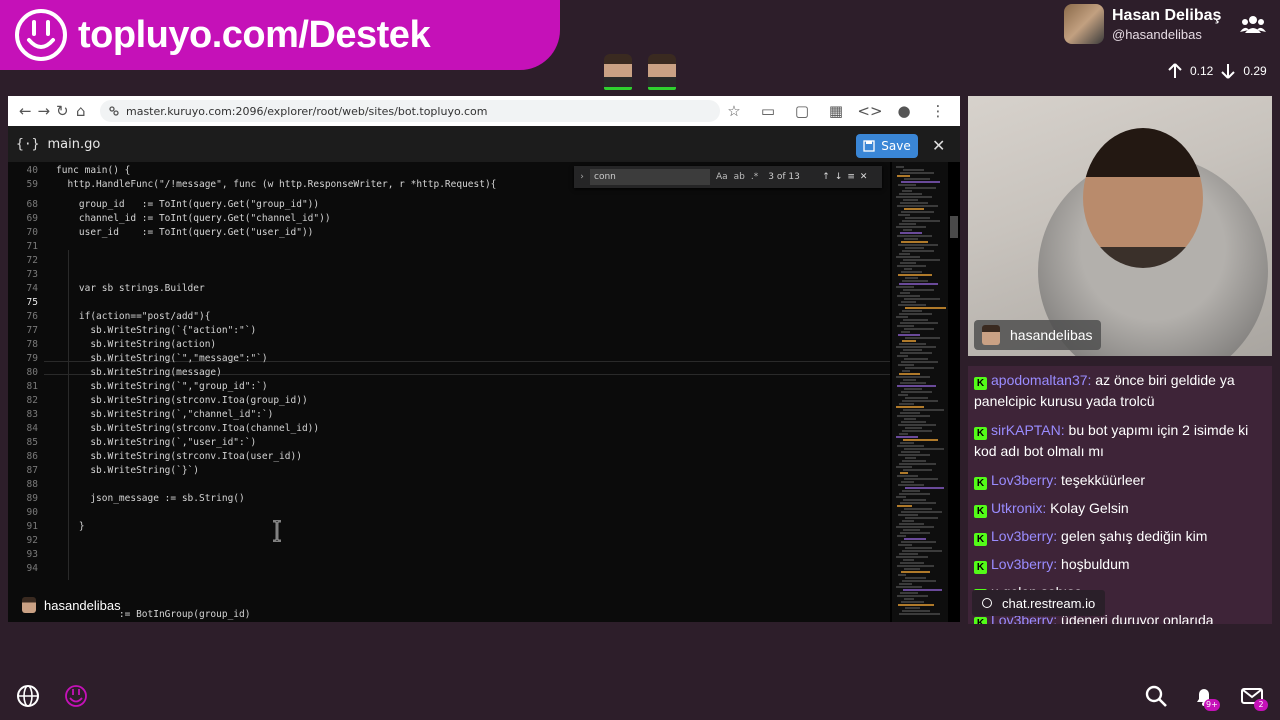  Describe the element at coordinates (28, 696) in the screenshot. I see `globe-icon` at that location.